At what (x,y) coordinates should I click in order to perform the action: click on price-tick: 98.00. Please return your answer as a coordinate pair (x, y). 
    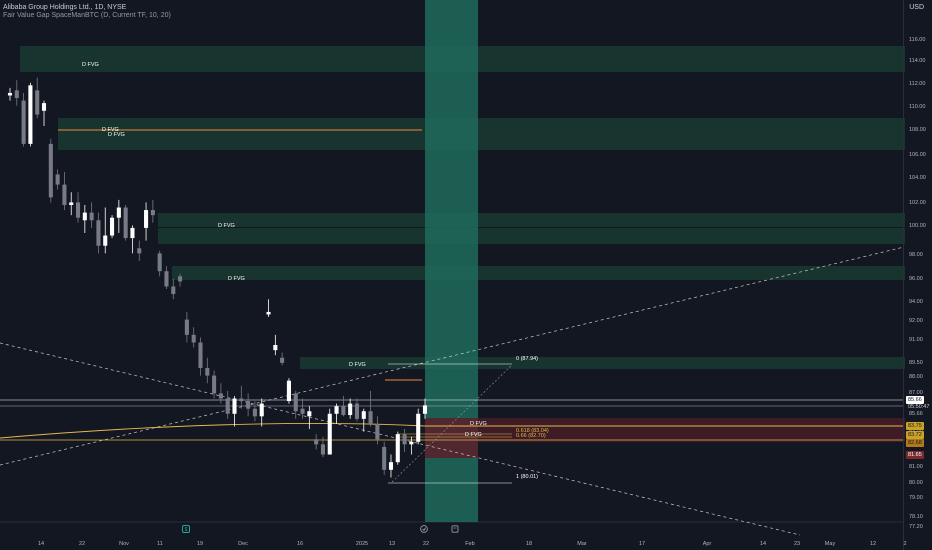
    Looking at the image, I should click on (916, 255).